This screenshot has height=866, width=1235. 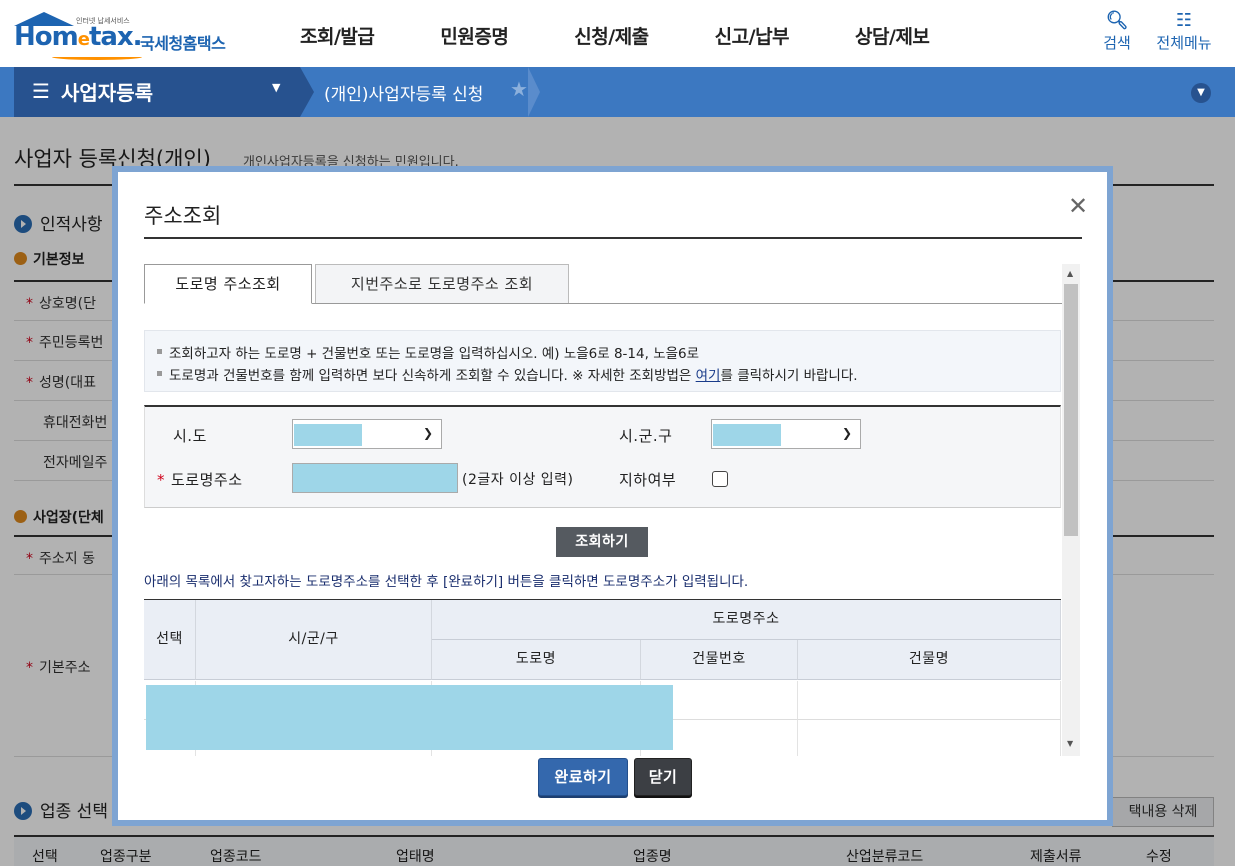 I want to click on scrollbar-thumb, so click(x=1071, y=410).